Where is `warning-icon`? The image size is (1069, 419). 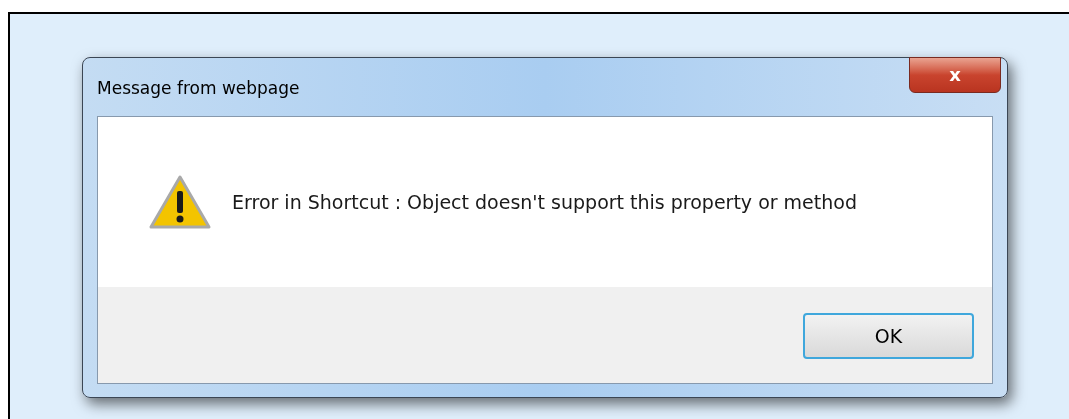 warning-icon is located at coordinates (180, 202).